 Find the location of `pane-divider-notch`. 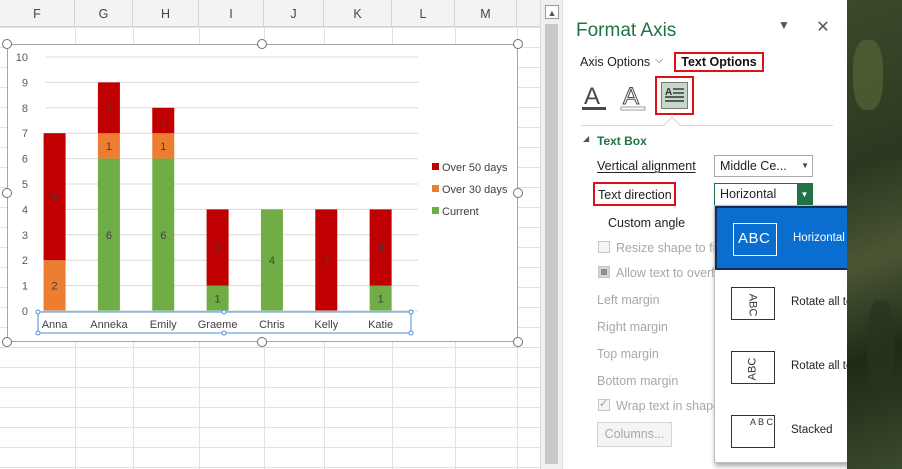

pane-divider-notch is located at coordinates (672, 125).